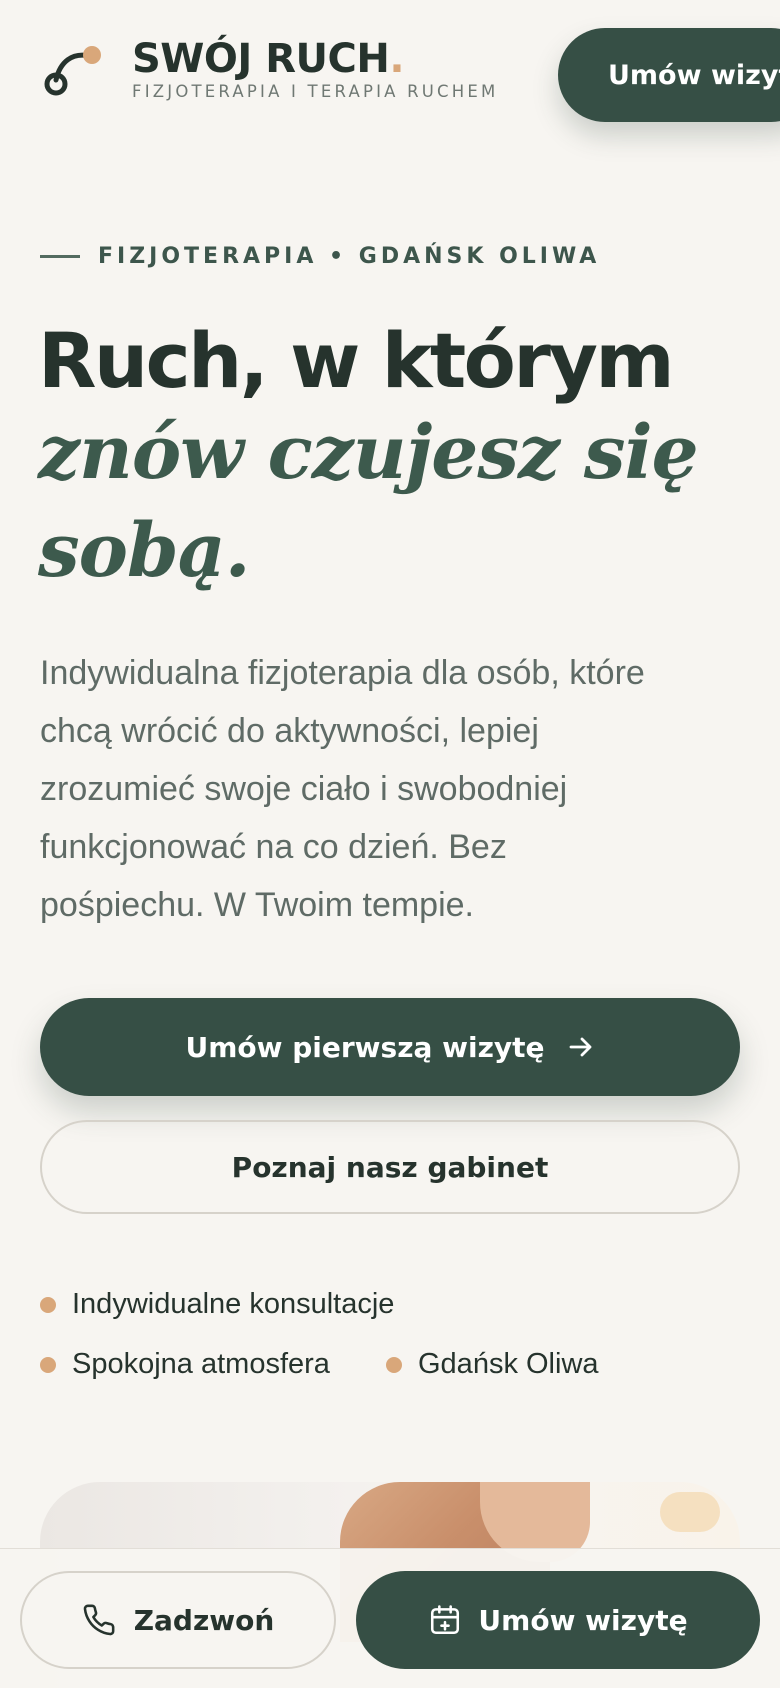 This screenshot has width=780, height=1688. What do you see at coordinates (445, 1620) in the screenshot?
I see `calendar-plus-icon` at bounding box center [445, 1620].